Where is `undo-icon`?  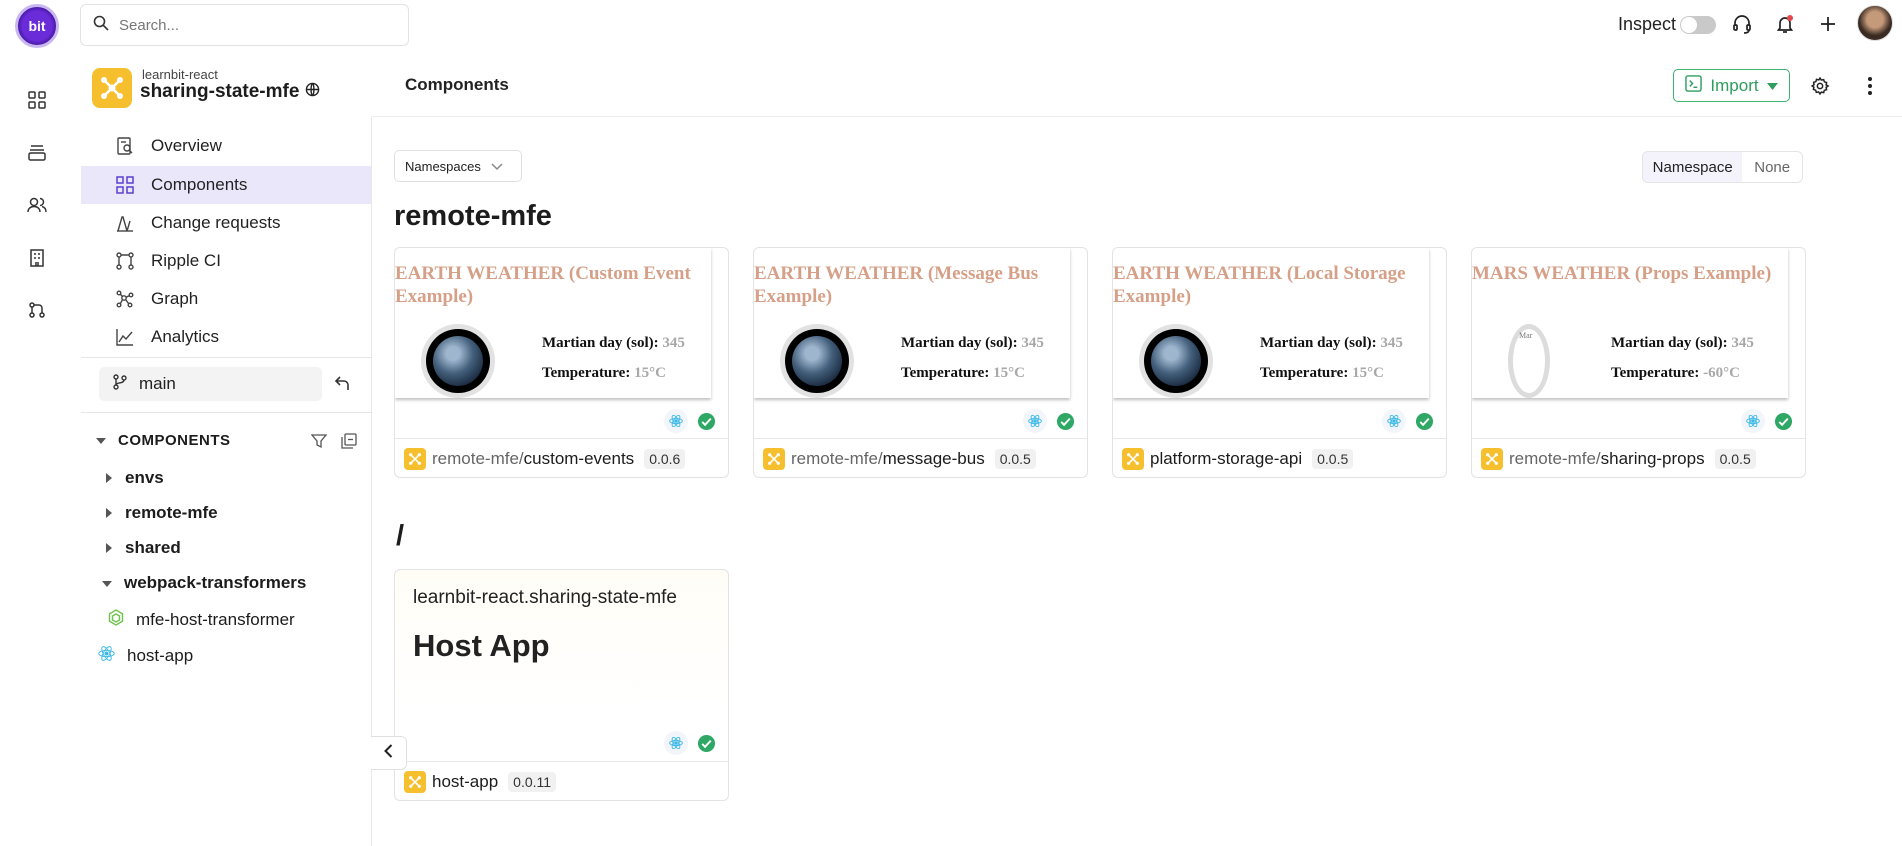
undo-icon is located at coordinates (343, 385).